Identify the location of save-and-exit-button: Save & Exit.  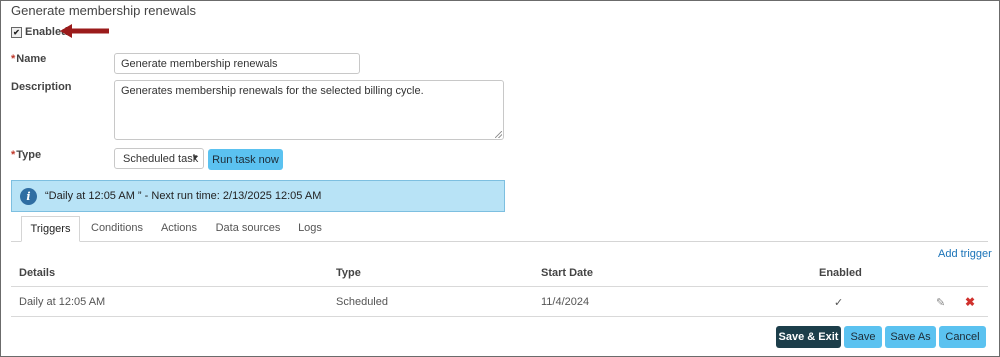
(808, 337).